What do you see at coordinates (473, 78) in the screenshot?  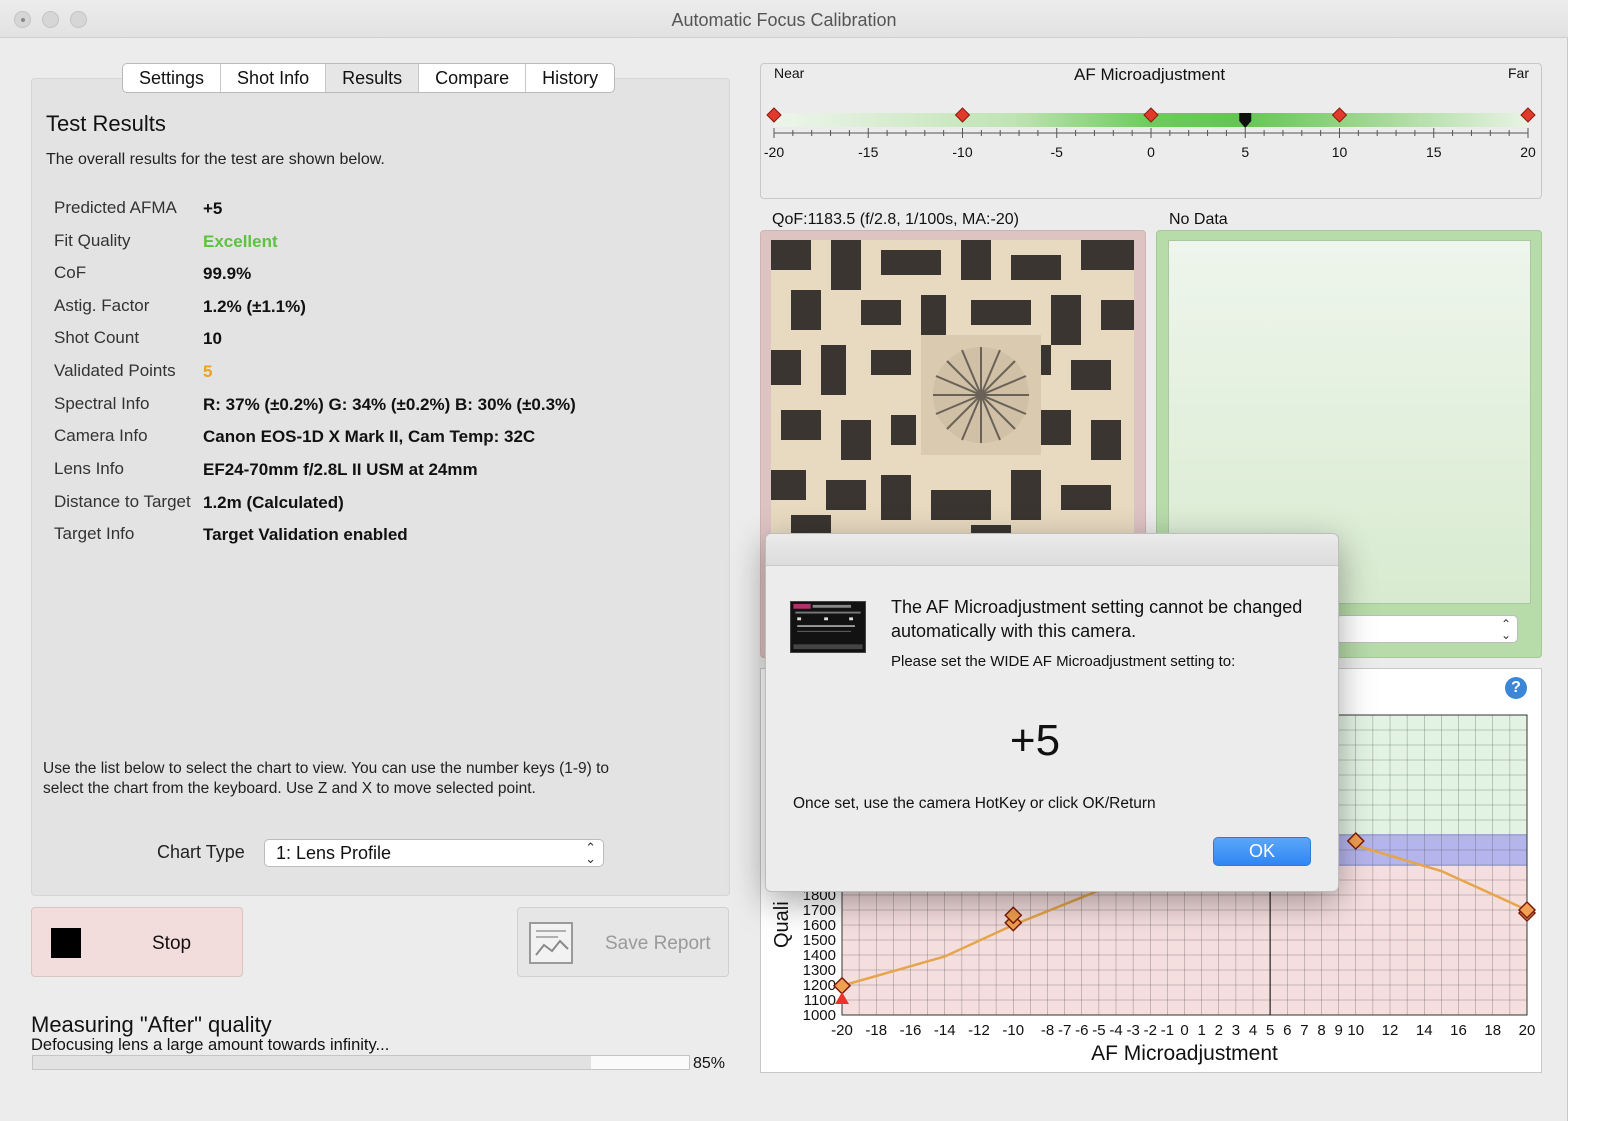 I see `tab-compare: Compare` at bounding box center [473, 78].